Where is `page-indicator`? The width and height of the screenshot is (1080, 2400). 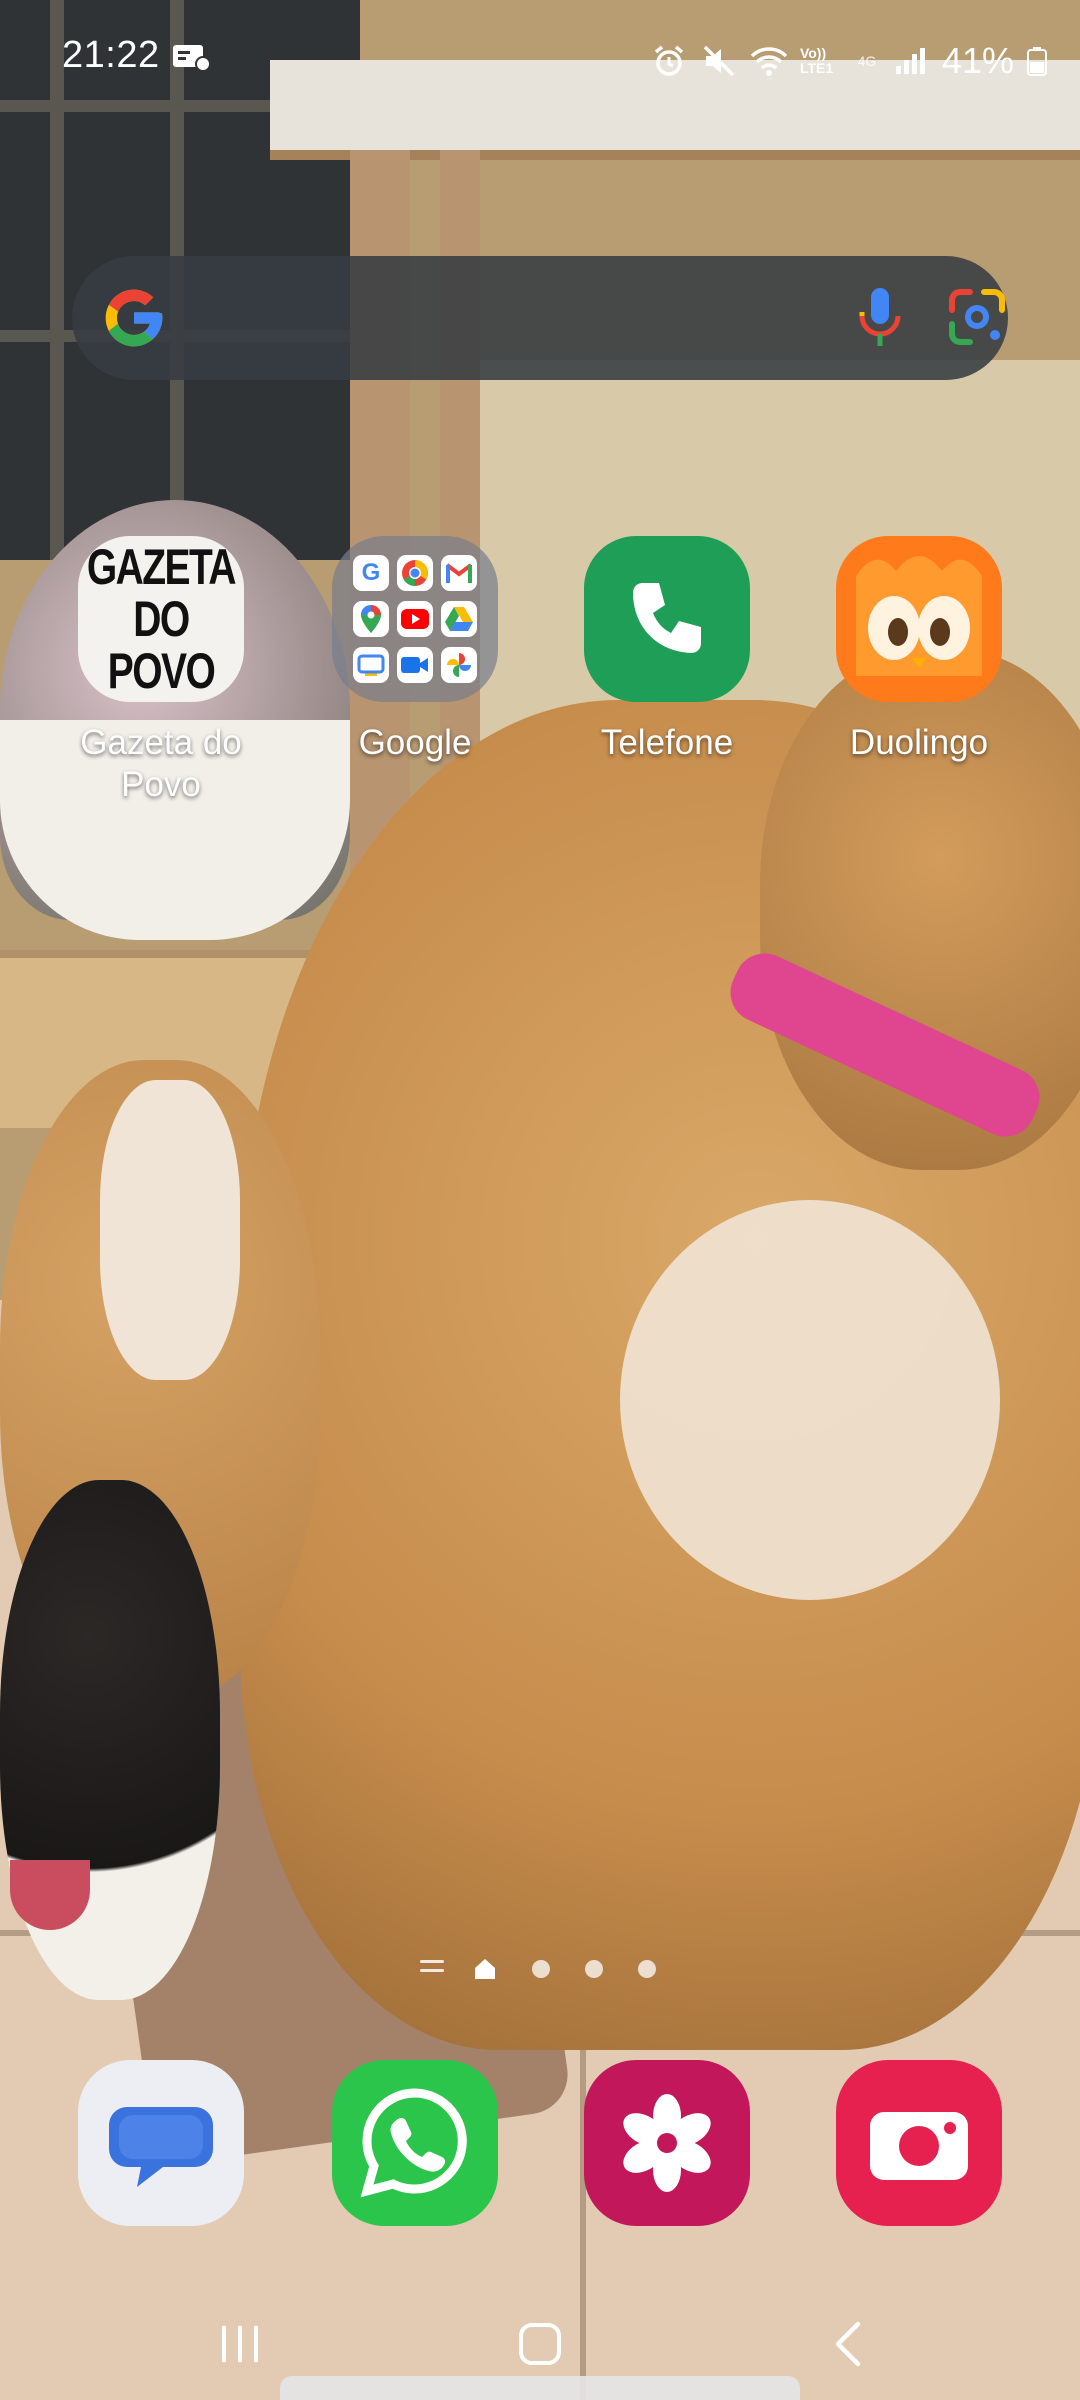
page-indicator is located at coordinates (540, 1970).